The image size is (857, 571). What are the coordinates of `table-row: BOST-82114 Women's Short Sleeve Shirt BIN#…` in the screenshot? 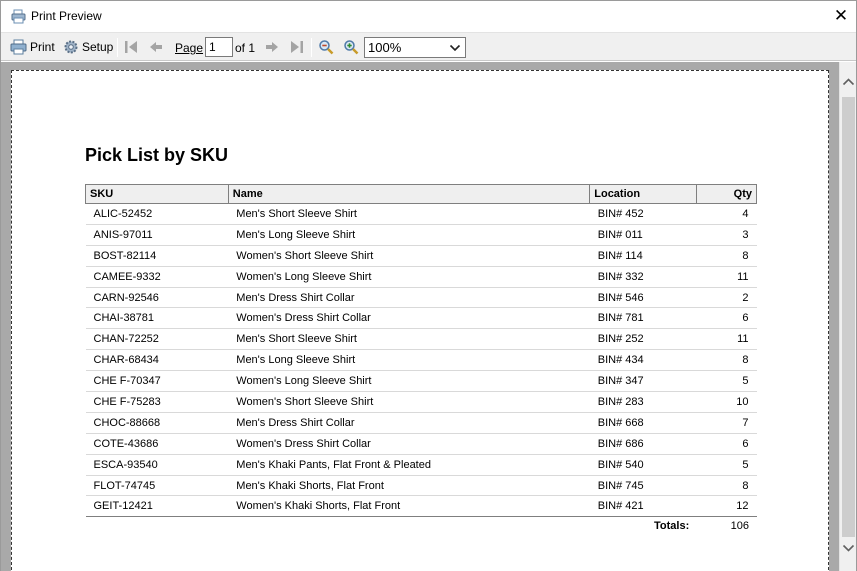 It's located at (421, 256).